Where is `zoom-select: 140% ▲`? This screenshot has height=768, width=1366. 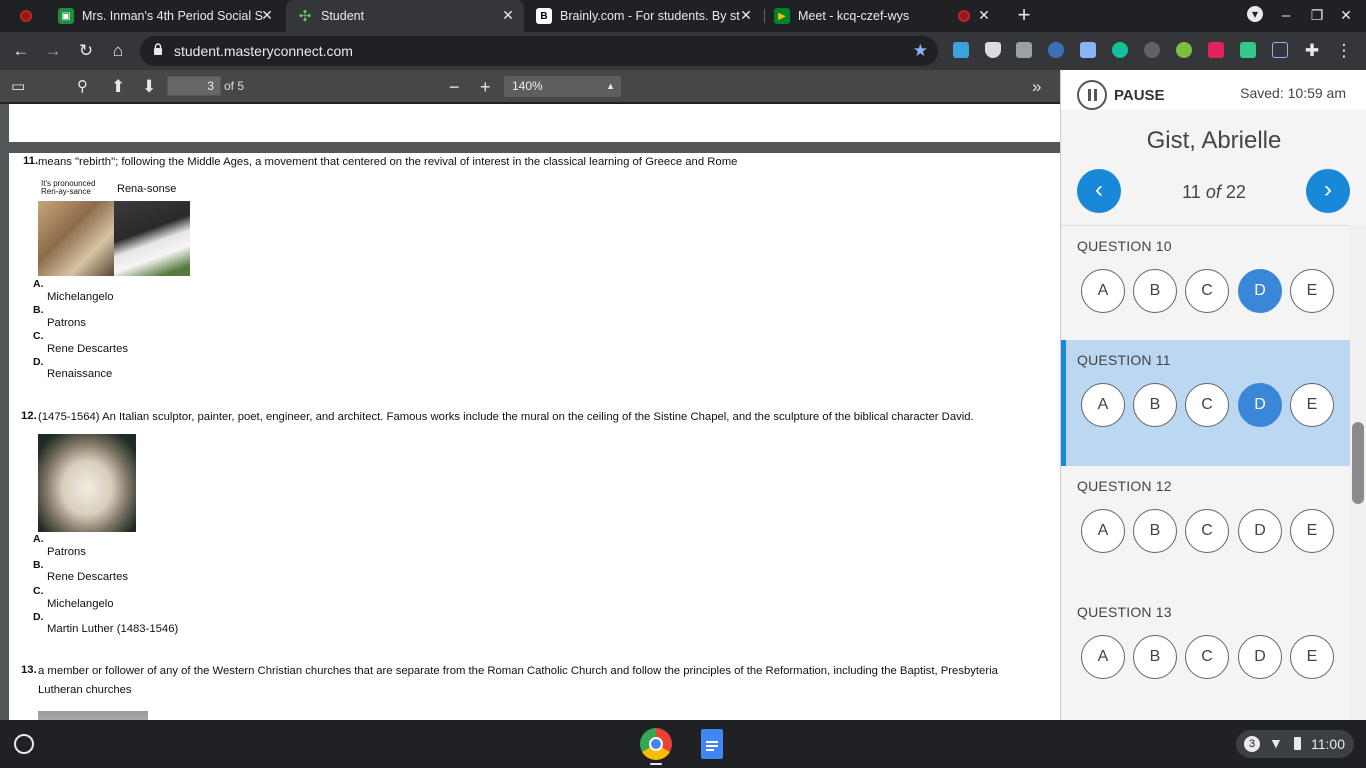
zoom-select: 140% ▲ is located at coordinates (562, 86).